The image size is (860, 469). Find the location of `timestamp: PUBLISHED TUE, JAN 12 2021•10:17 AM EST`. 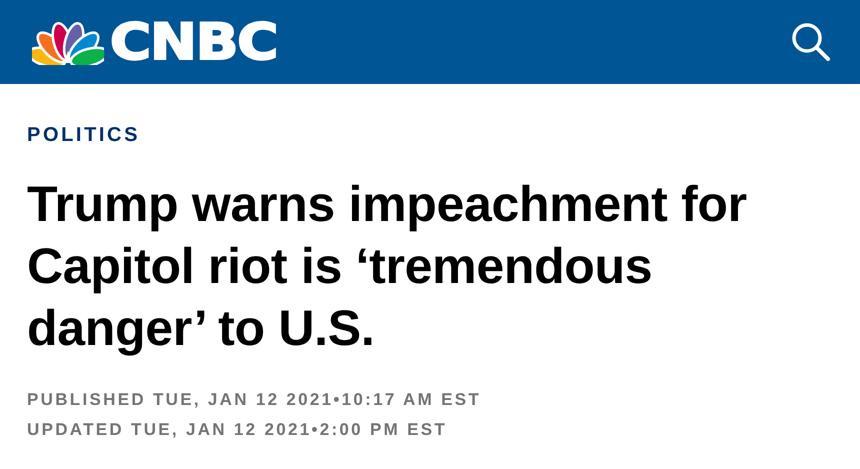

timestamp: PUBLISHED TUE, JAN 12 2021•10:17 AM EST is located at coordinates (254, 400).